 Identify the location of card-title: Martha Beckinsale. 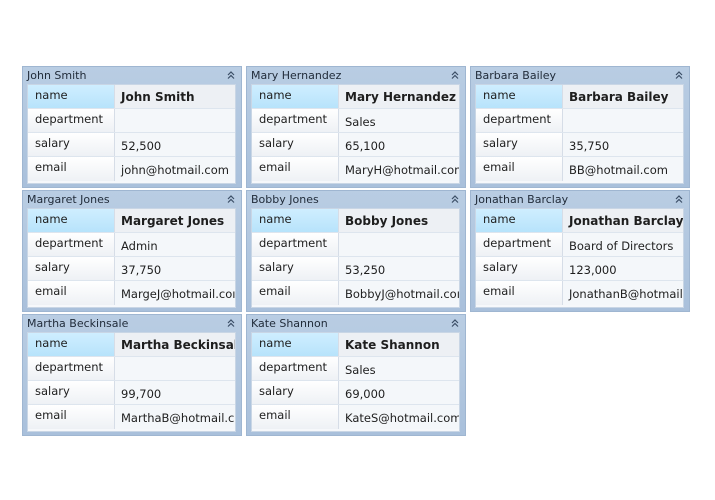
(78, 323).